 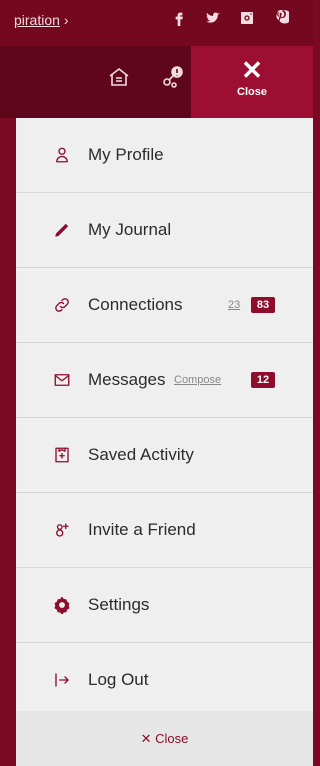 What do you see at coordinates (62, 605) in the screenshot?
I see `gear-icon` at bounding box center [62, 605].